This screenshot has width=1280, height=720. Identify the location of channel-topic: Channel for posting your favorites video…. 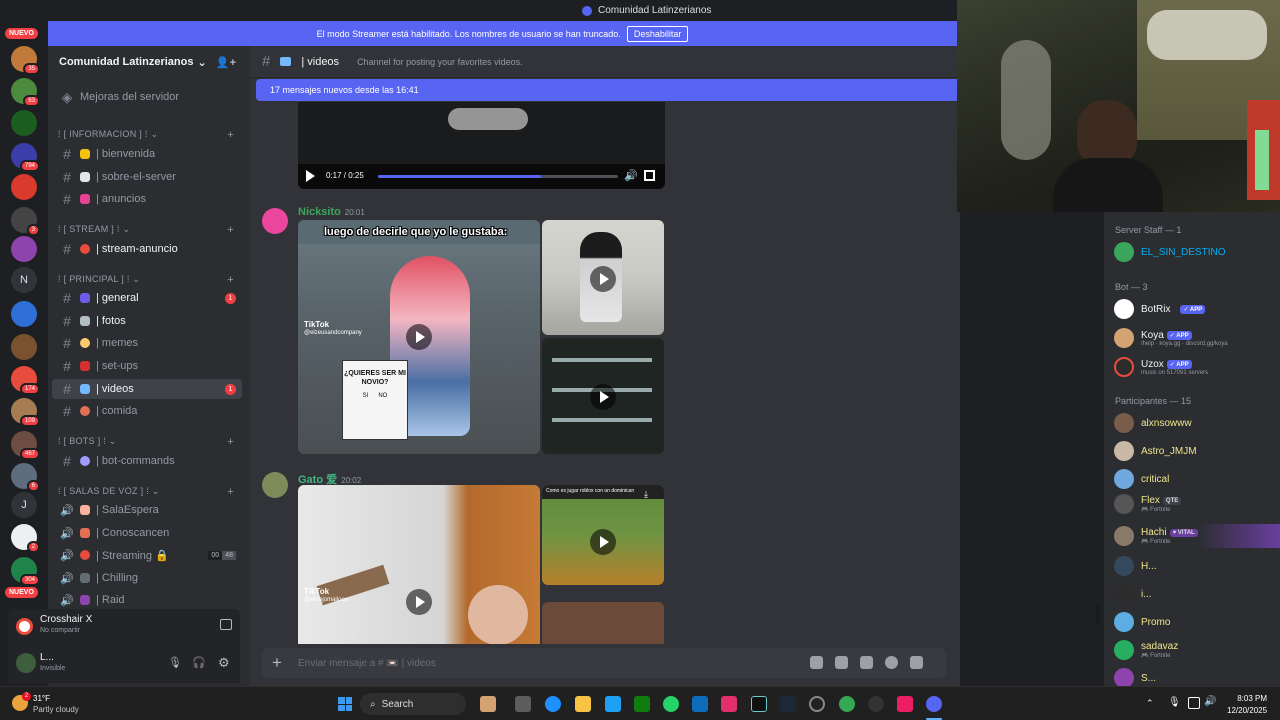
(440, 62).